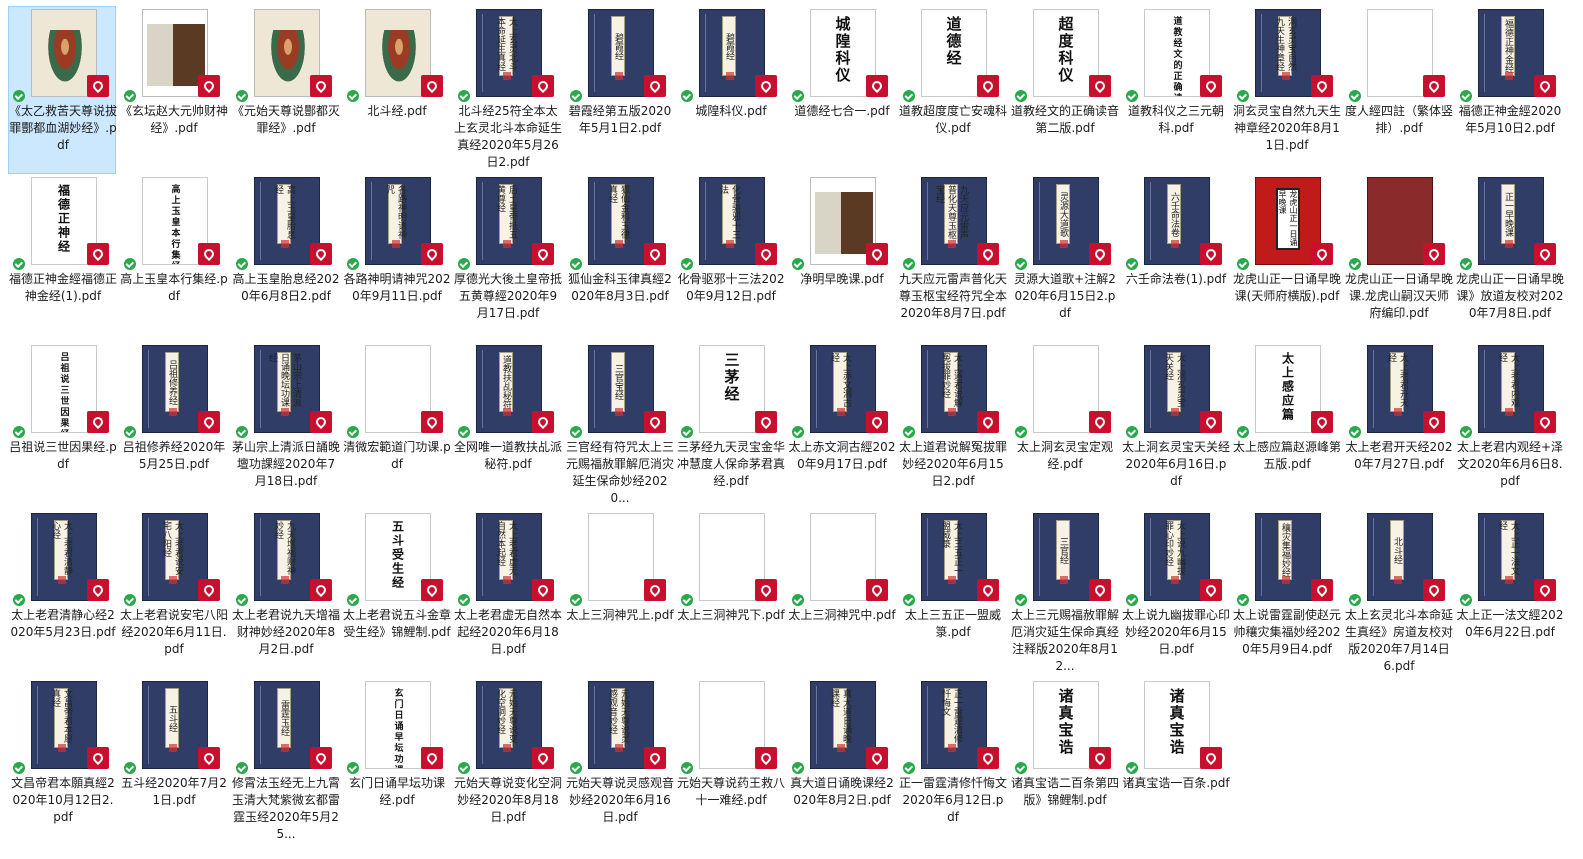 This screenshot has height=859, width=1583. What do you see at coordinates (507, 762) in the screenshot?
I see `file-item: 元始天尊说变化空洞妙经 元始天尊说变化空洞妙经2020年8月18日.pdf` at bounding box center [507, 762].